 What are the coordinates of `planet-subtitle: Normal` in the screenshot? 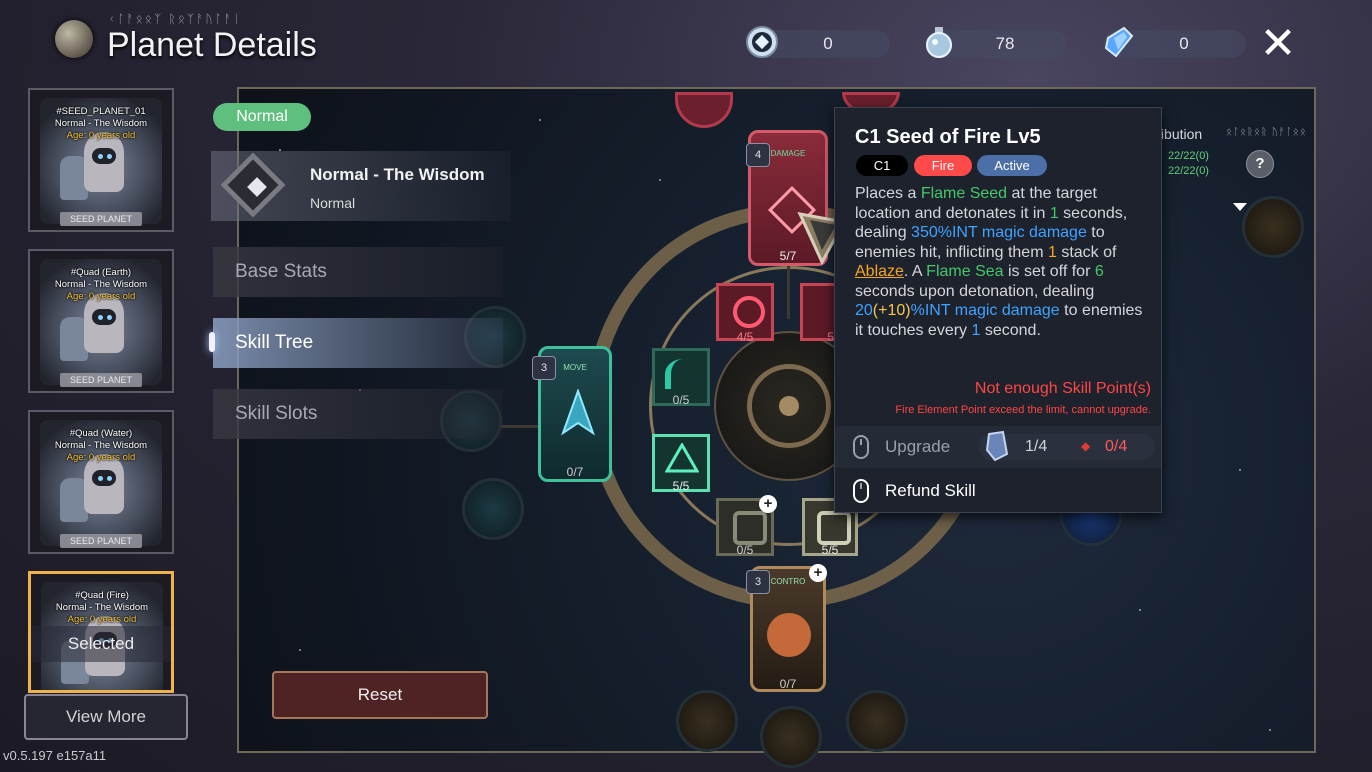 It's located at (333, 203).